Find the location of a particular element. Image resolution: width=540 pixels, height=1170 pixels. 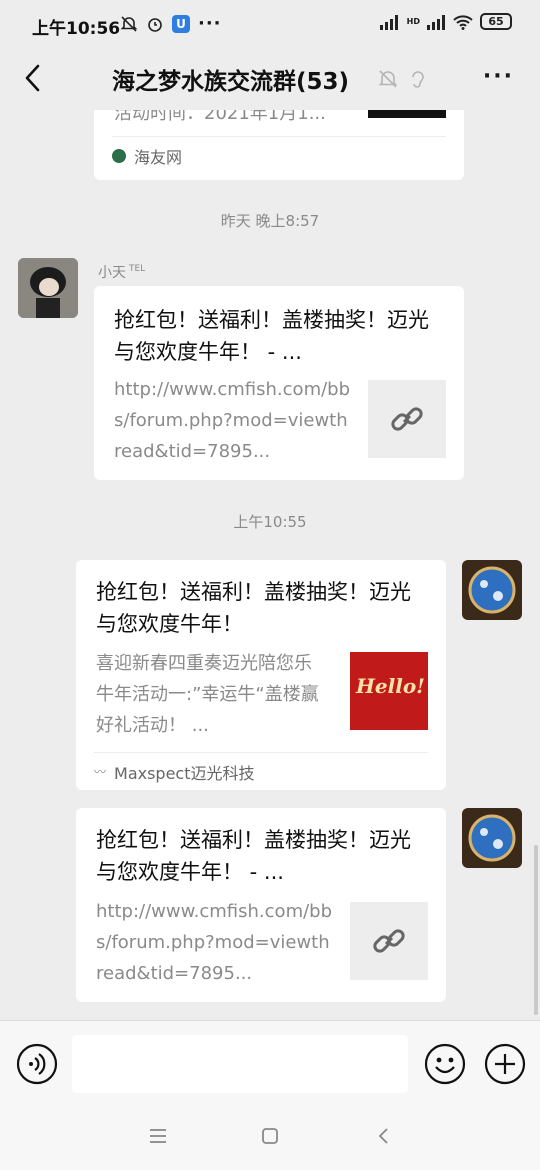

ear-icon is located at coordinates (418, 79).